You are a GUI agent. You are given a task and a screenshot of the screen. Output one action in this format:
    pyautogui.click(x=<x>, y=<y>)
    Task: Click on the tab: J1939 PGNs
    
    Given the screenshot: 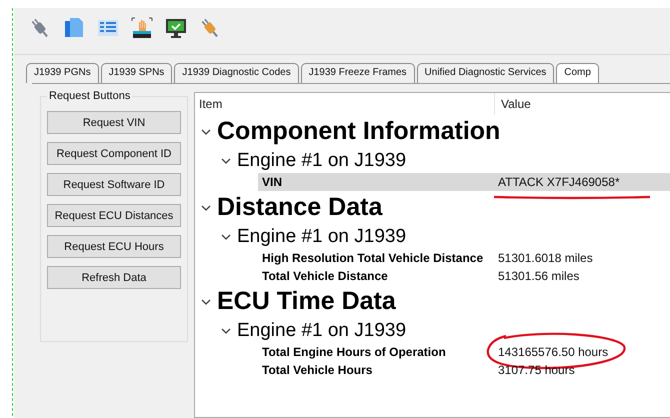 What is the action you would take?
    pyautogui.click(x=62, y=73)
    